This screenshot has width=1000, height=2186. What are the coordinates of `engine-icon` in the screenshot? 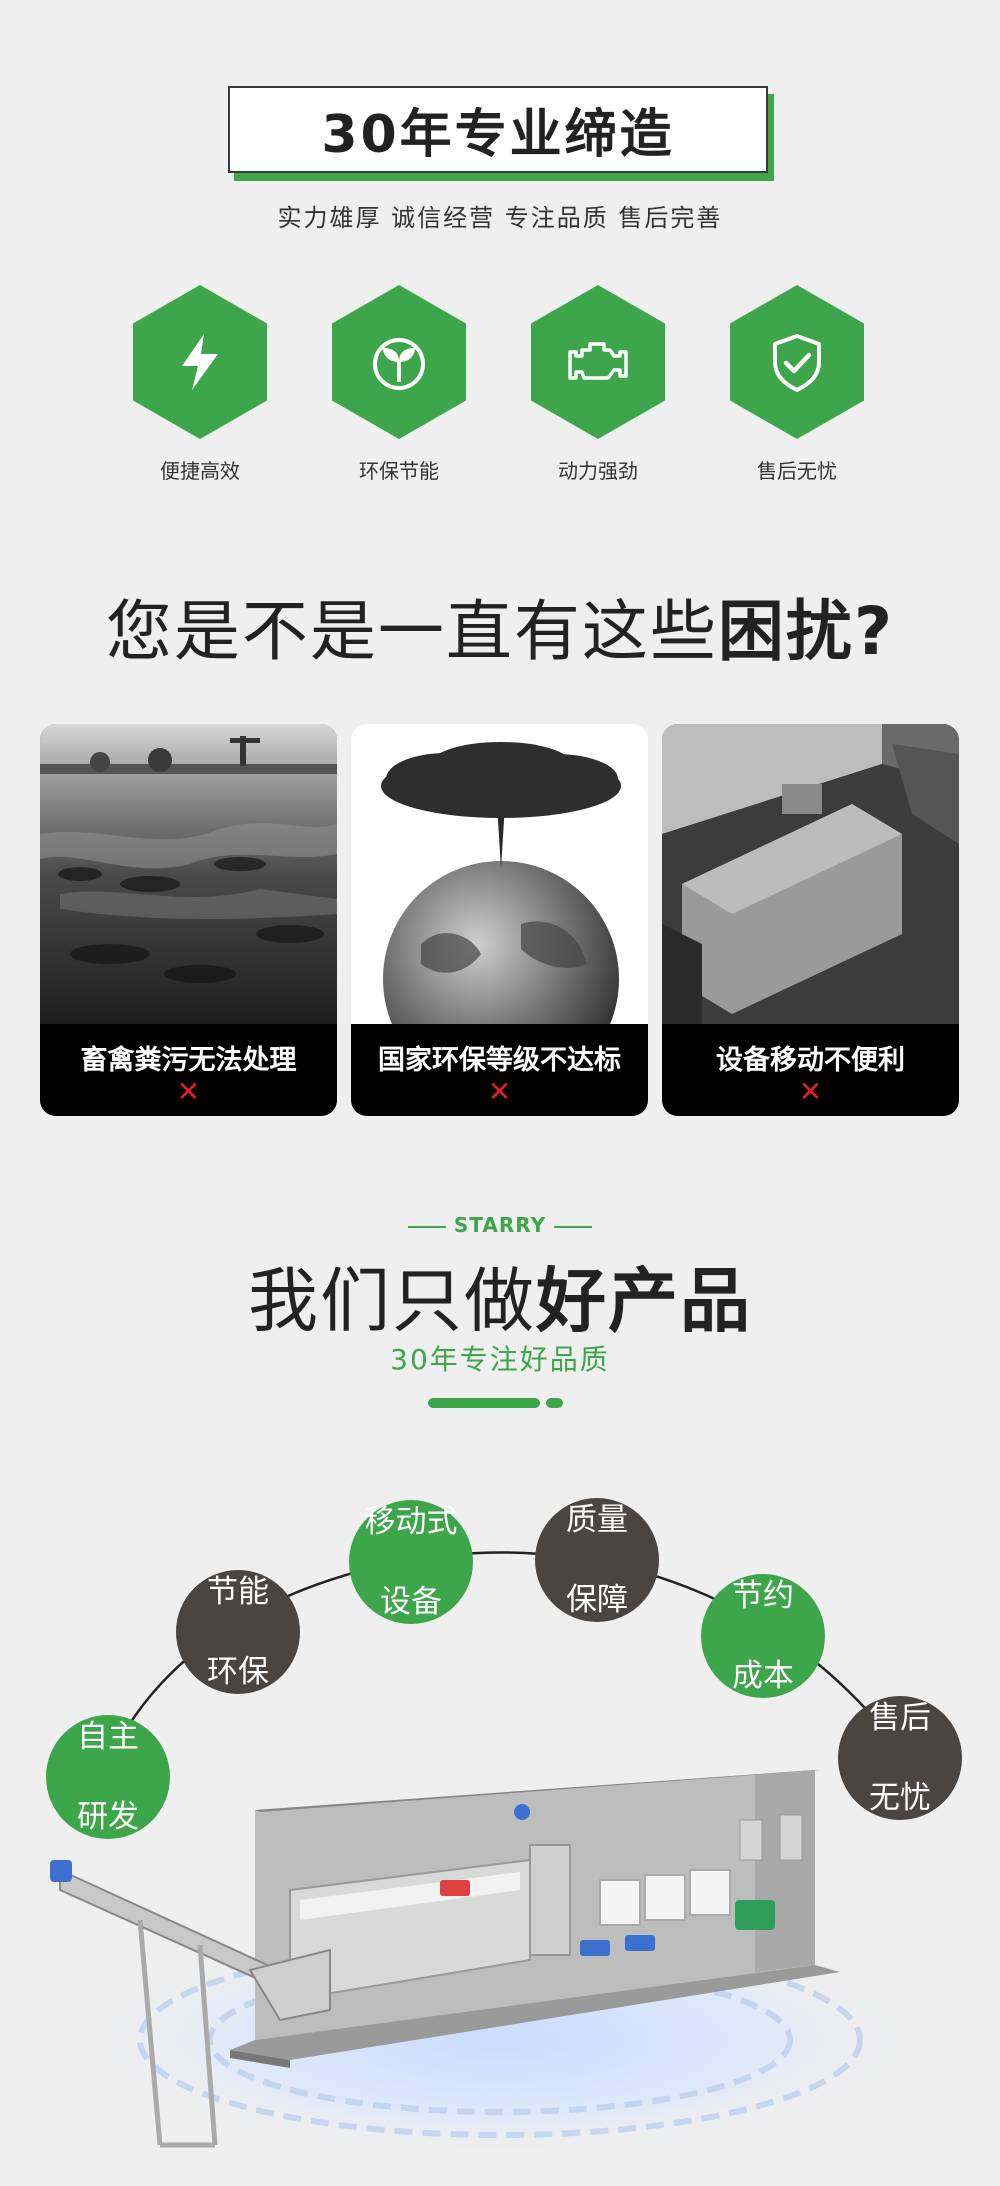 It's located at (598, 361).